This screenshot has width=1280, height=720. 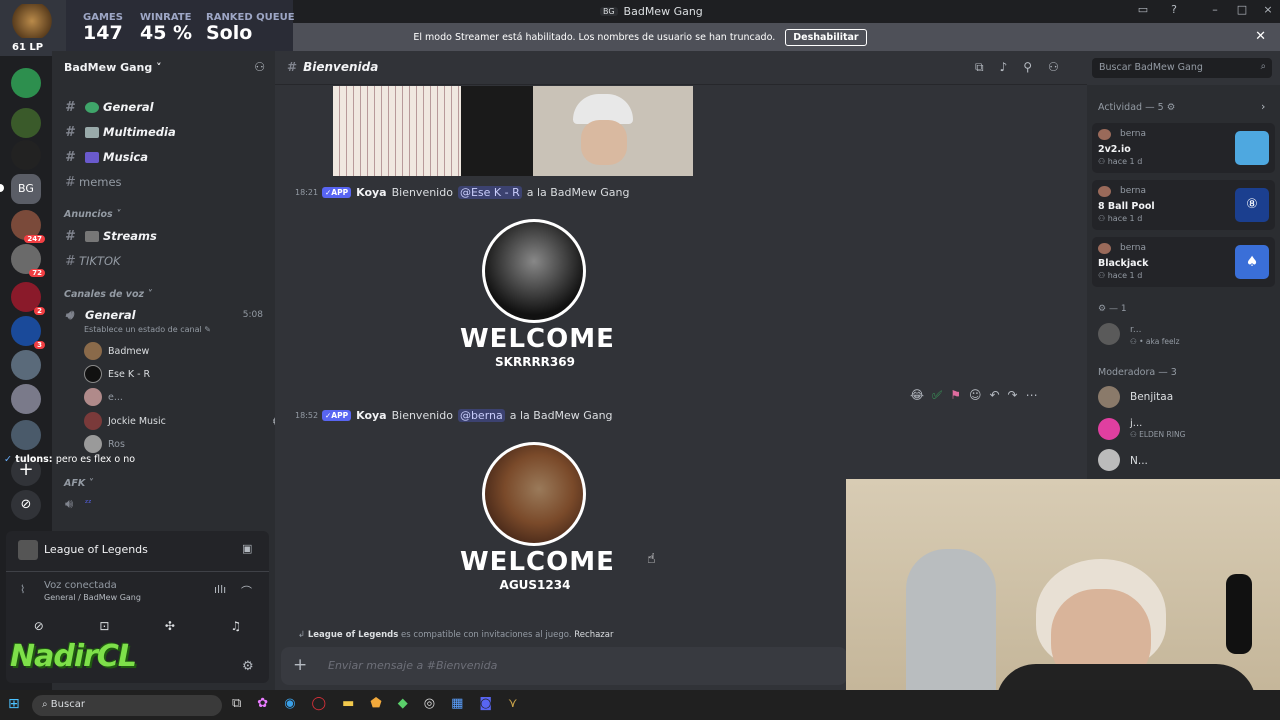 I want to click on embed-image, so click(x=513, y=131).